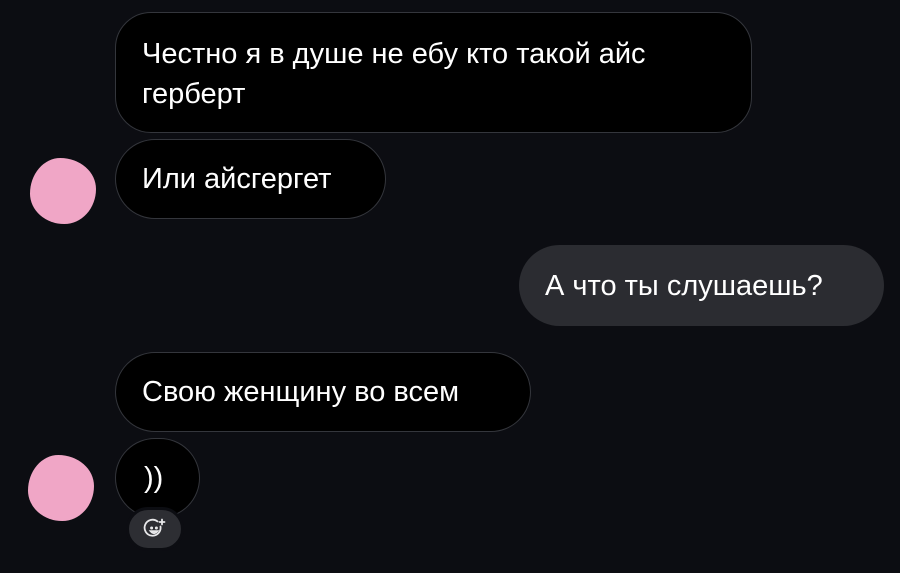  Describe the element at coordinates (394, 54) in the screenshot. I see `message-text-line-1: Честно я в душе не ебу кто такой айс` at that location.